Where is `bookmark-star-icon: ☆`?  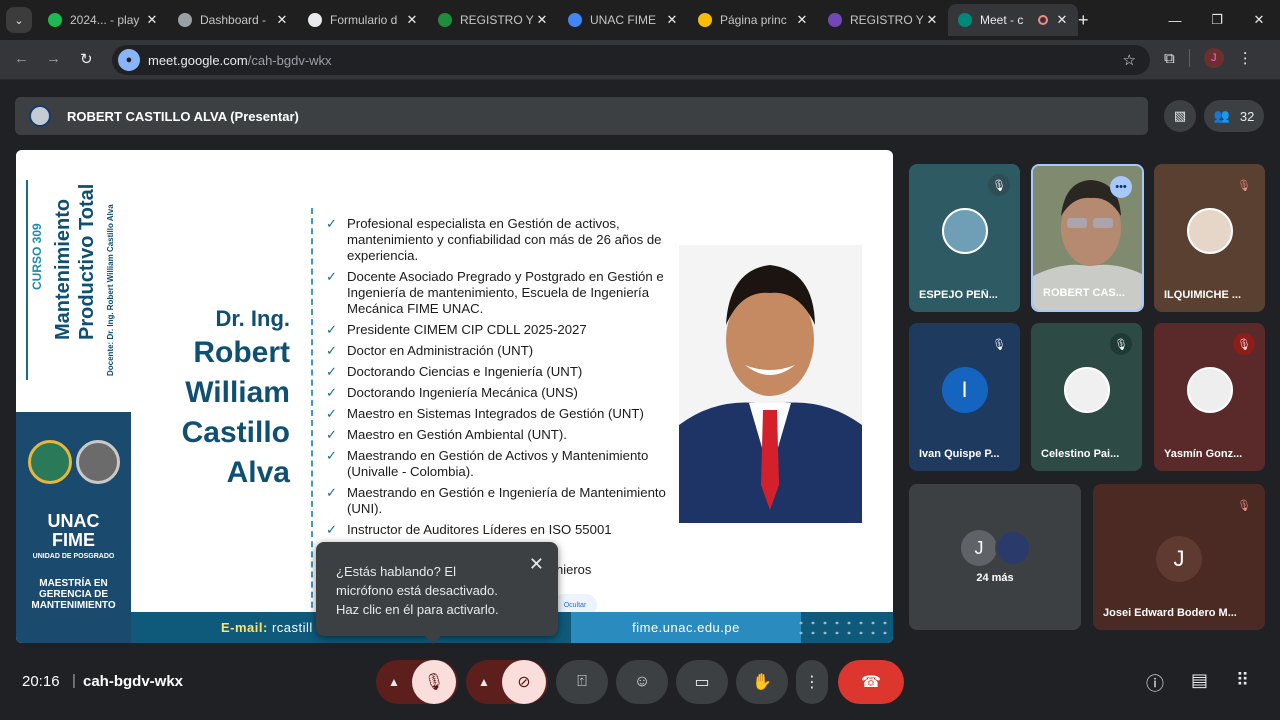 bookmark-star-icon: ☆ is located at coordinates (1129, 60).